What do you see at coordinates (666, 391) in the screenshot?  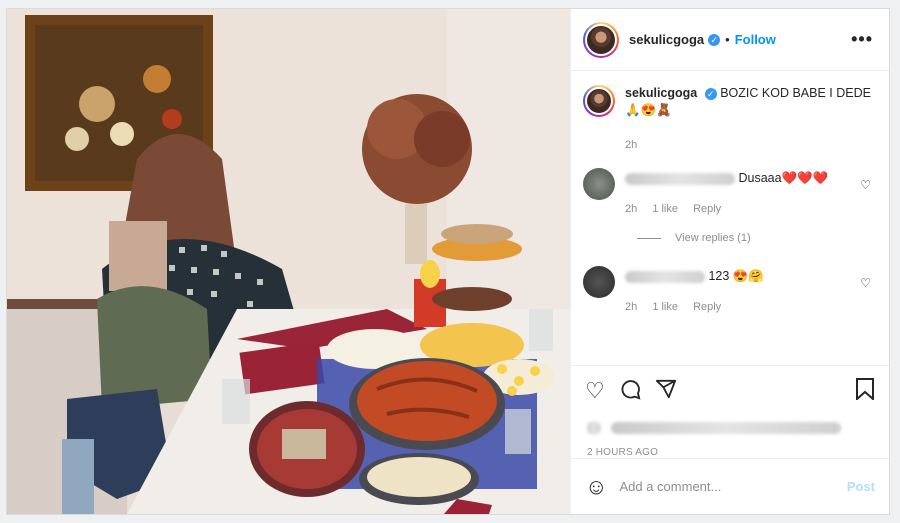 I see `share-icon` at bounding box center [666, 391].